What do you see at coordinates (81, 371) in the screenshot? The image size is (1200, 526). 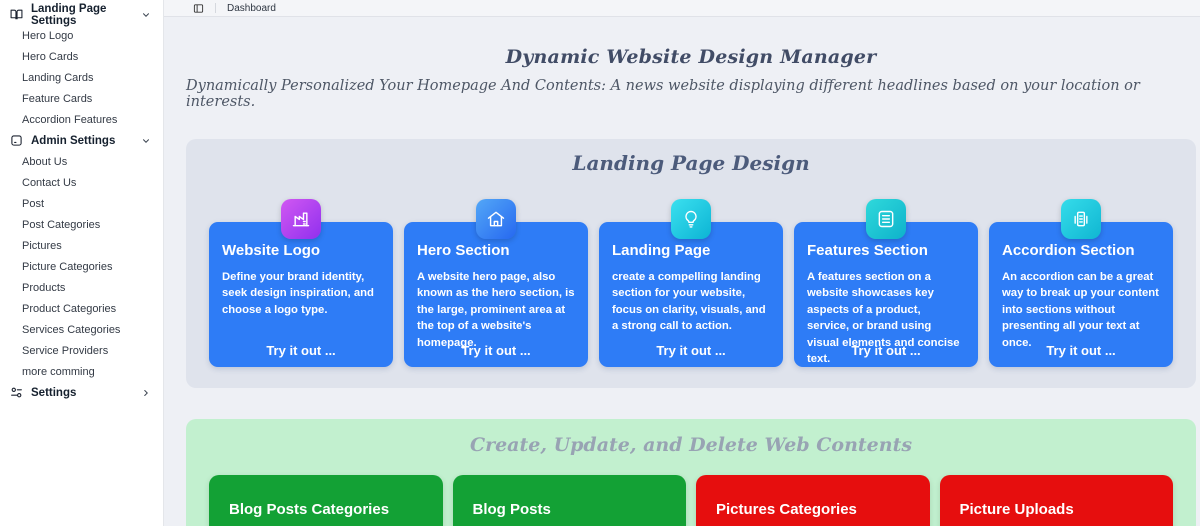 I see `sidebar-item-more-comming: more comming` at bounding box center [81, 371].